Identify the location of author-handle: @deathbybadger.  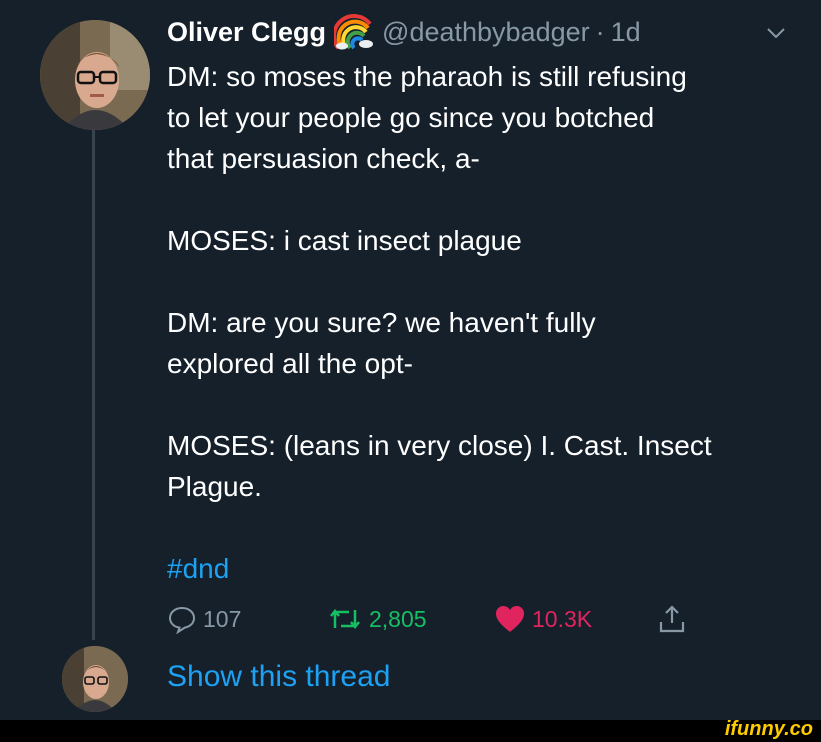
(486, 32).